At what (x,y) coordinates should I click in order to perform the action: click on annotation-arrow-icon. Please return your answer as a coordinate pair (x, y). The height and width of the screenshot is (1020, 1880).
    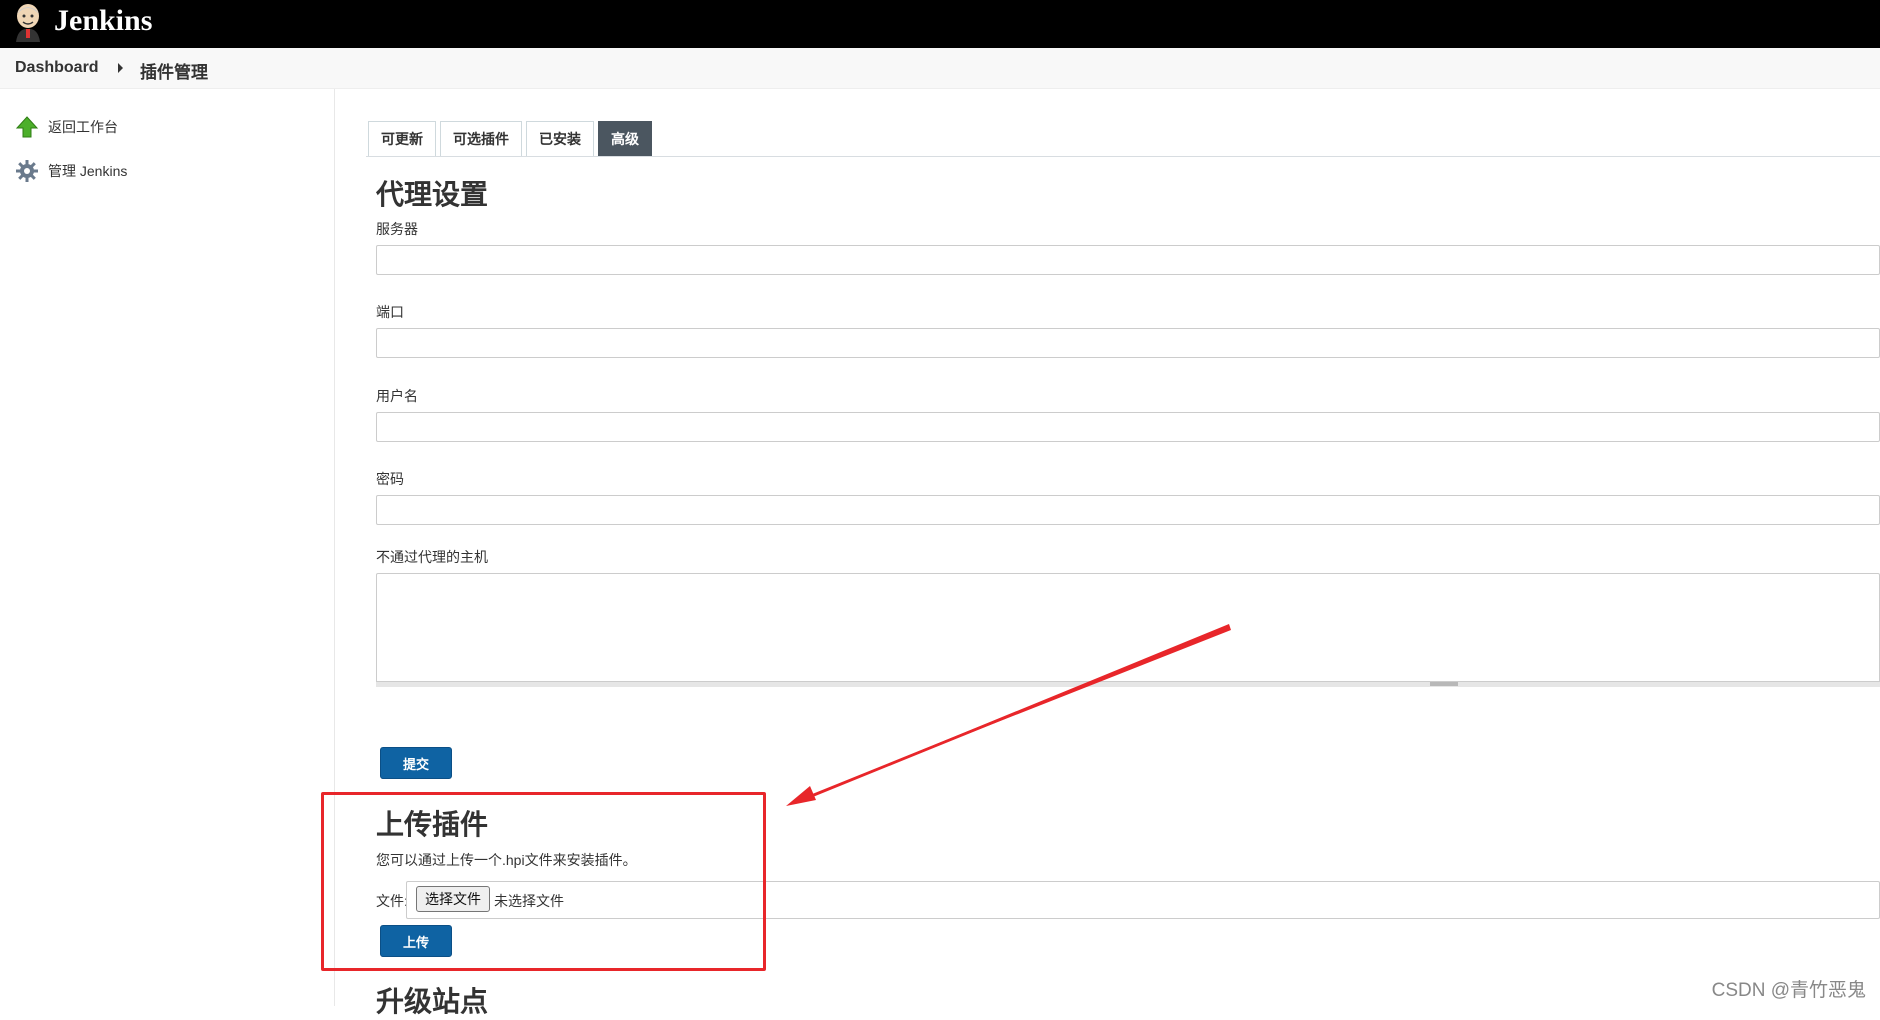
    Looking at the image, I should click on (1008, 715).